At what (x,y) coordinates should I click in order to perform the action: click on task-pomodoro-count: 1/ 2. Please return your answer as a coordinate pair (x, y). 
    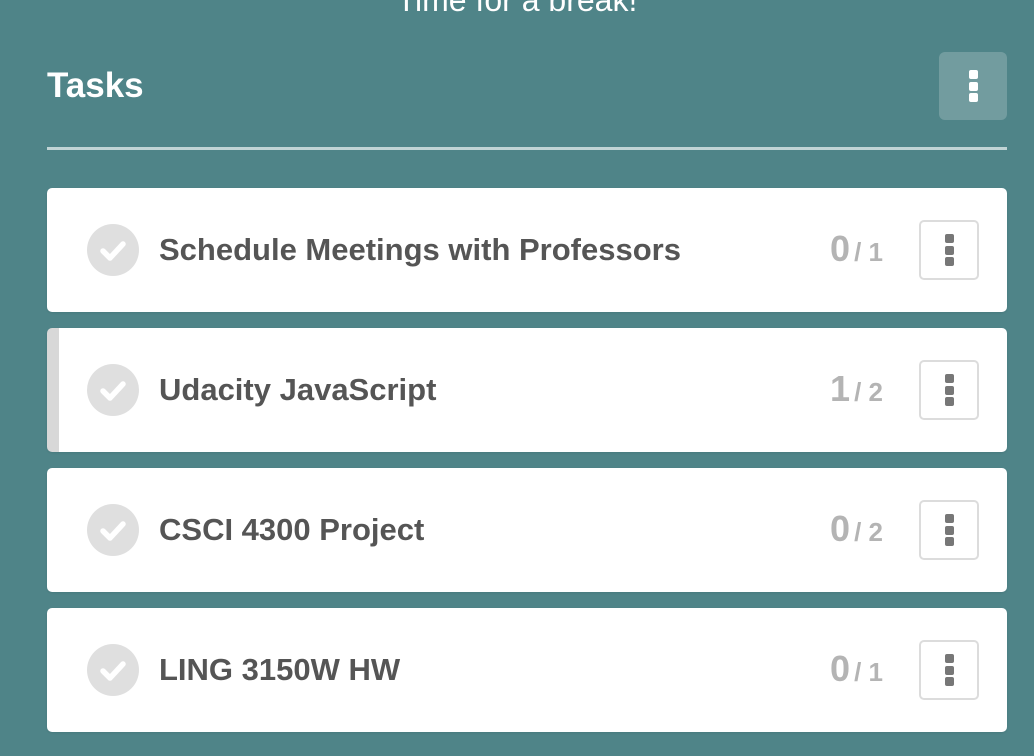
    Looking at the image, I should click on (856, 393).